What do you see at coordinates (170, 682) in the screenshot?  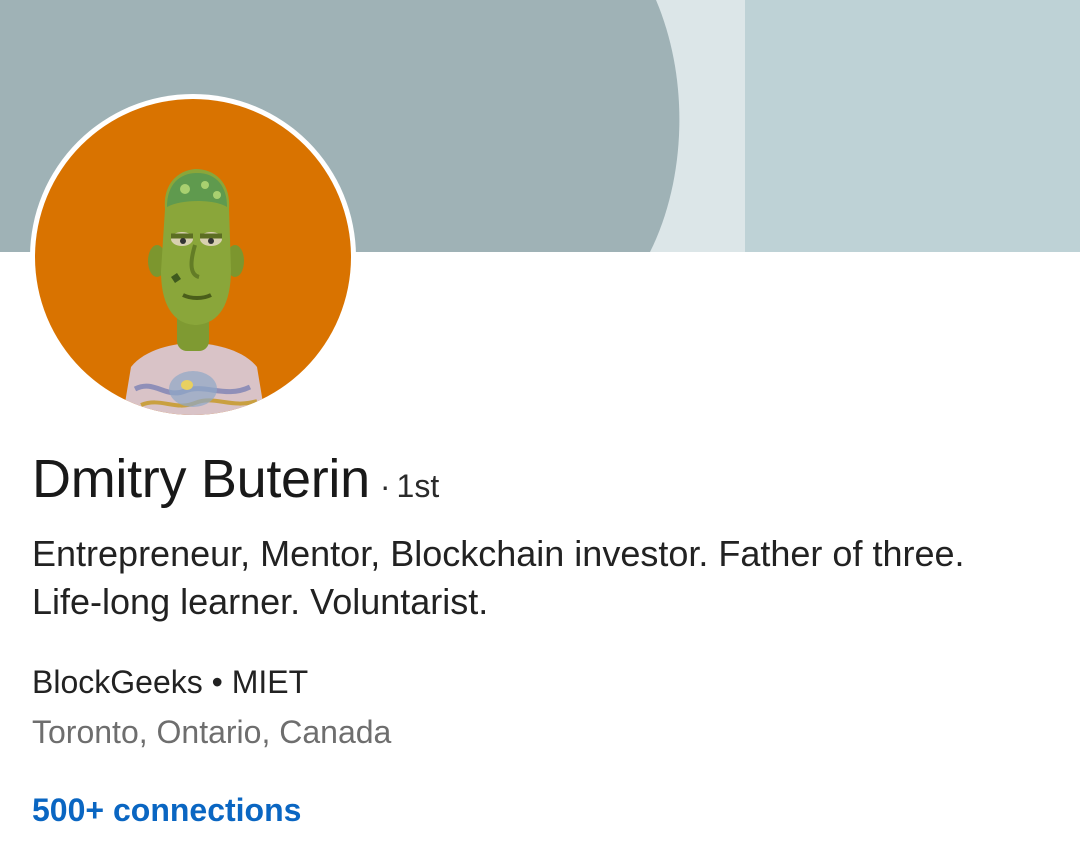 I see `profile-company: BlockGeeks • MIET` at bounding box center [170, 682].